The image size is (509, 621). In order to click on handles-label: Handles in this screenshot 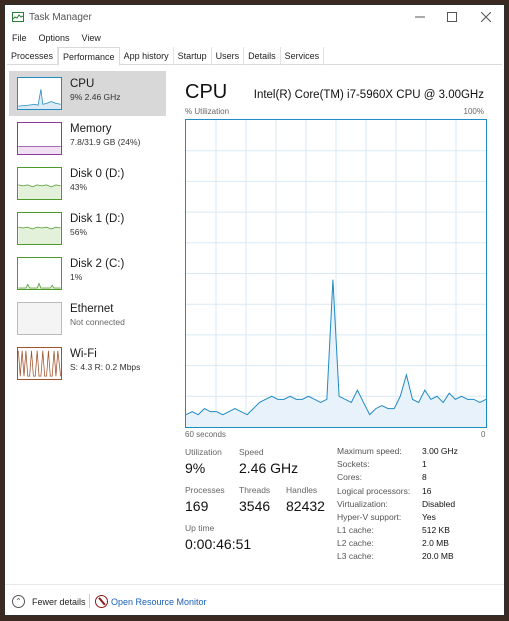, I will do `click(302, 490)`.